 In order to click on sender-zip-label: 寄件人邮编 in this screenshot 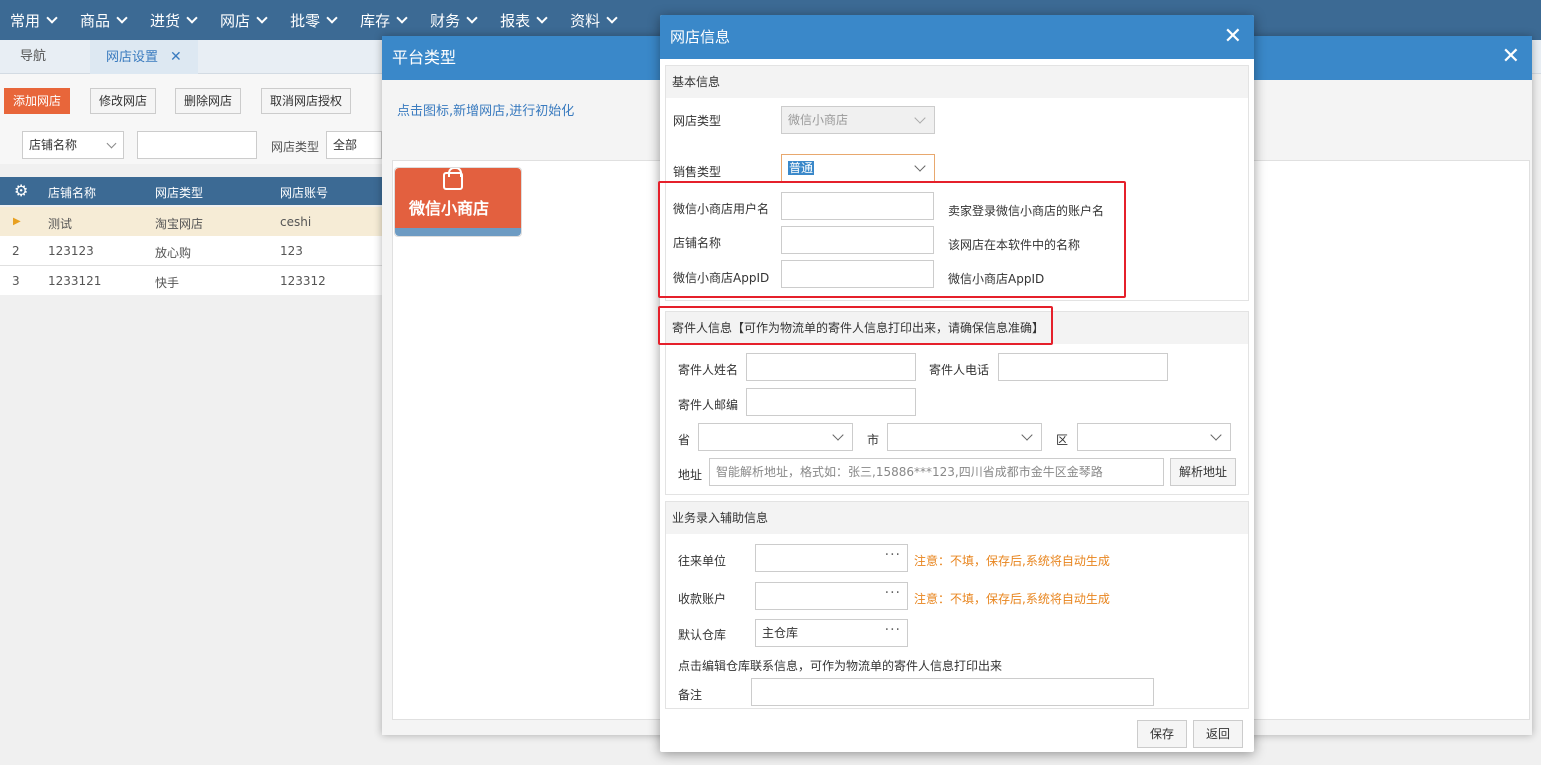, I will do `click(708, 405)`.